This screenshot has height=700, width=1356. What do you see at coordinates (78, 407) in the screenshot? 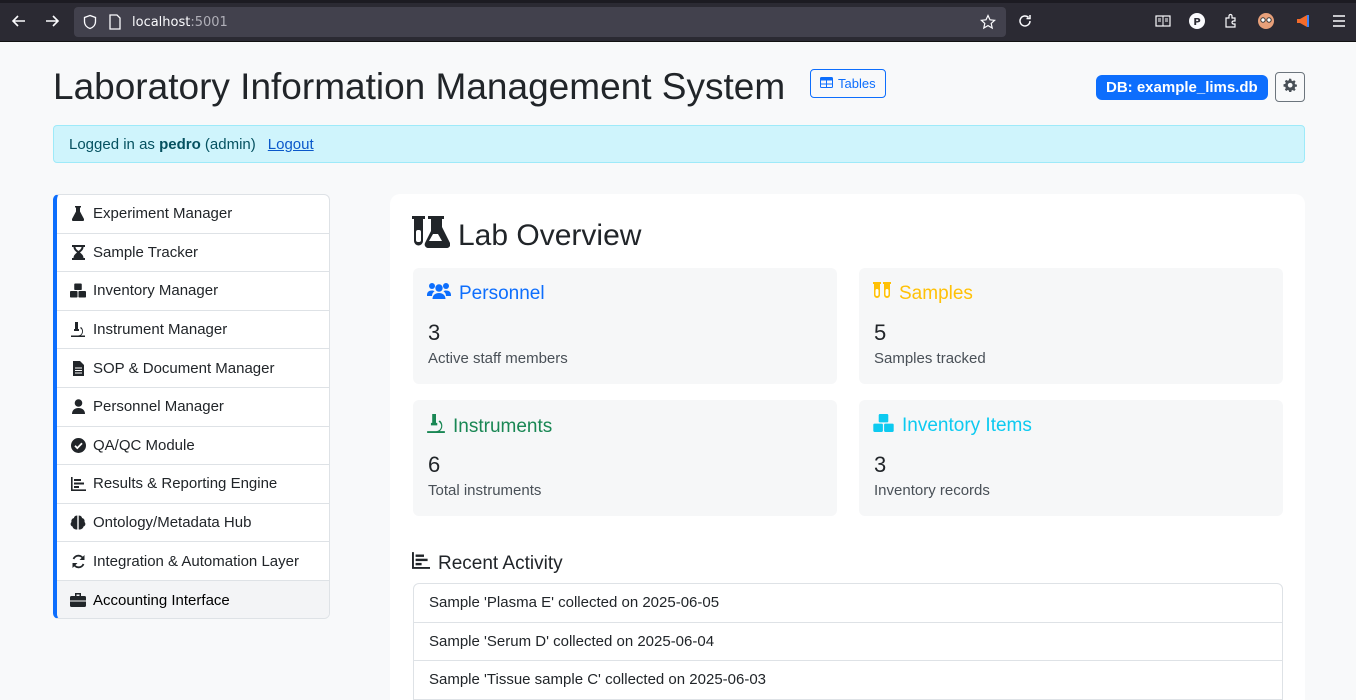
I see `person-icon` at bounding box center [78, 407].